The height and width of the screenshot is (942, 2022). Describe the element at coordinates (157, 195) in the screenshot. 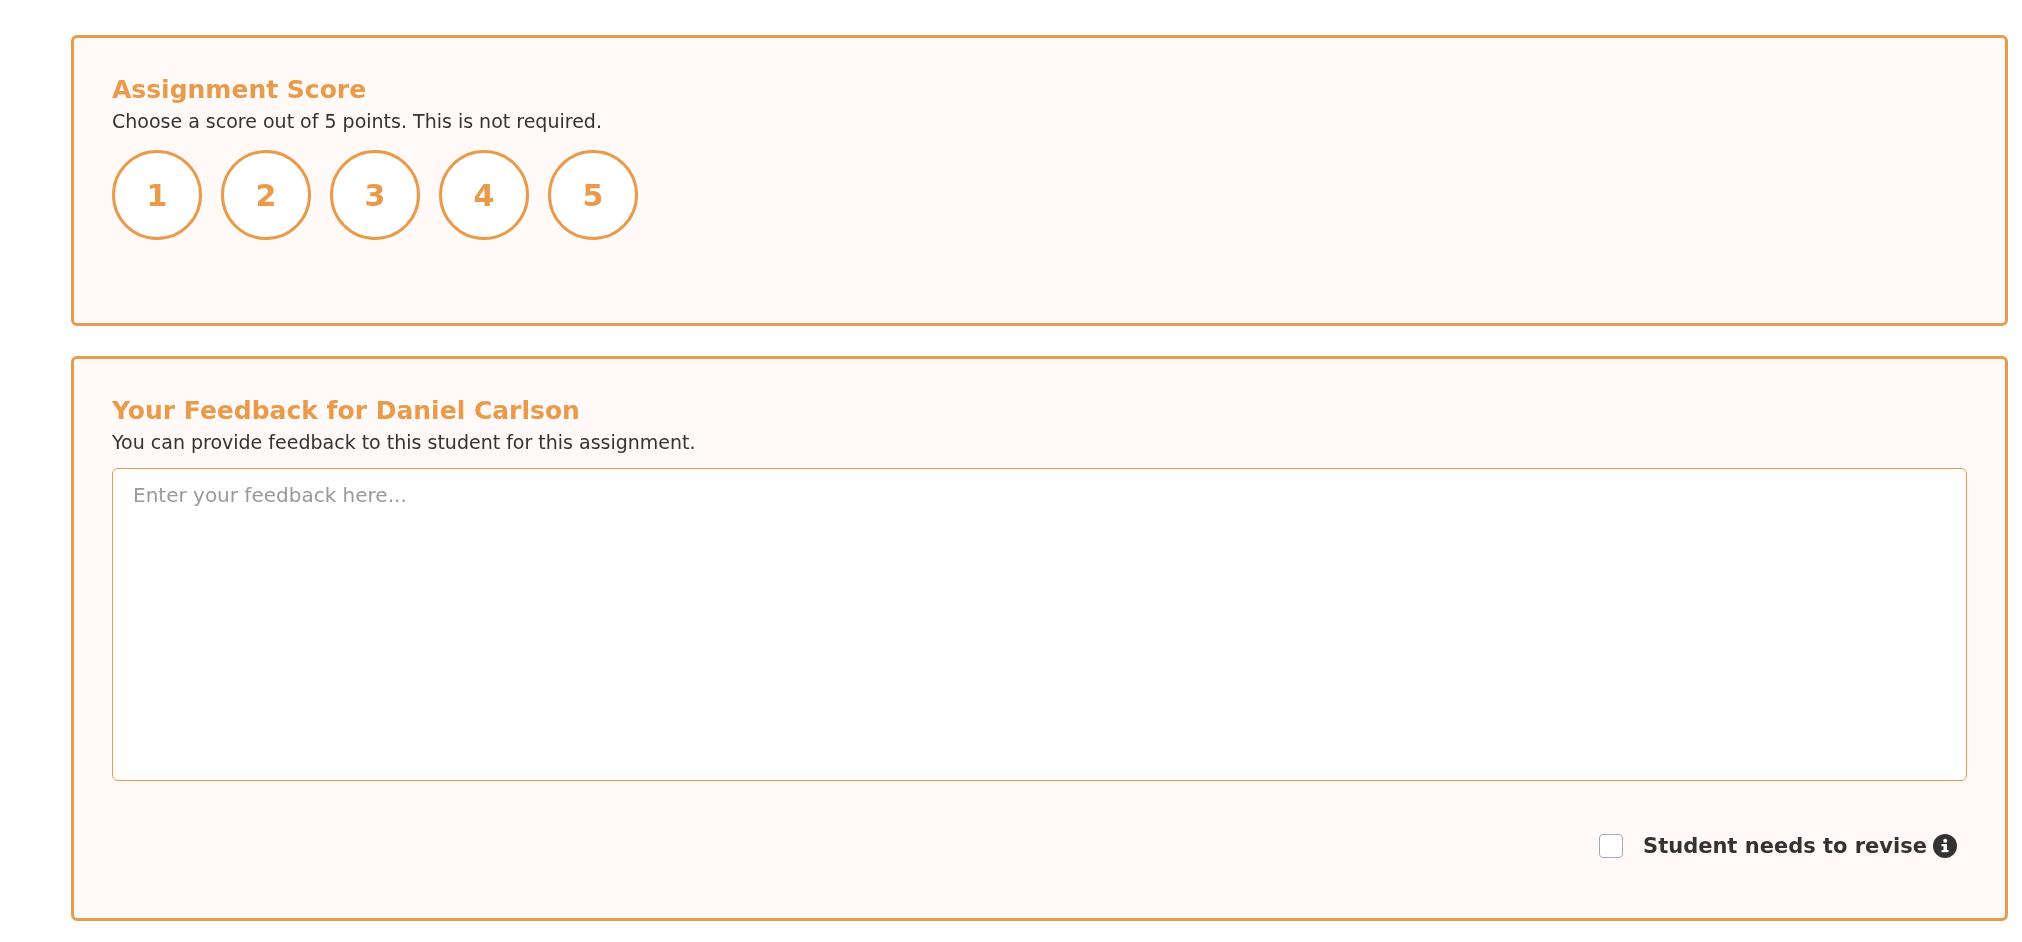

I see `score-option: 1` at that location.